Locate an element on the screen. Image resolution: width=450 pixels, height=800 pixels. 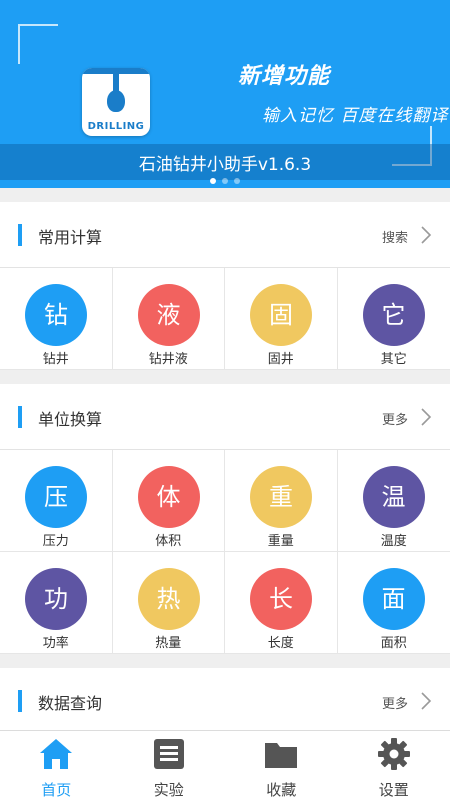
grid-item: 固固井 is located at coordinates (281, 319).